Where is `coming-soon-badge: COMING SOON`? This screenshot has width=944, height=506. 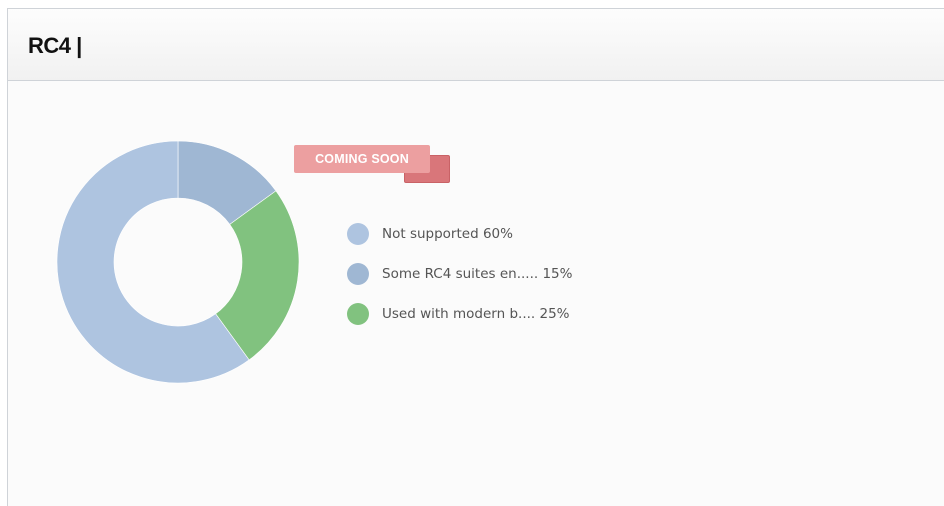 coming-soon-badge: COMING SOON is located at coordinates (372, 165).